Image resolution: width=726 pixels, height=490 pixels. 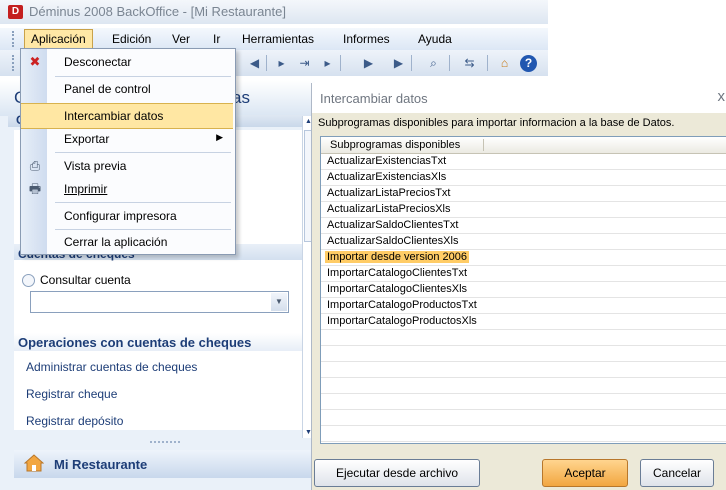 I want to click on list-item: ImportarCatalogoProductosXls, so click(x=523, y=322).